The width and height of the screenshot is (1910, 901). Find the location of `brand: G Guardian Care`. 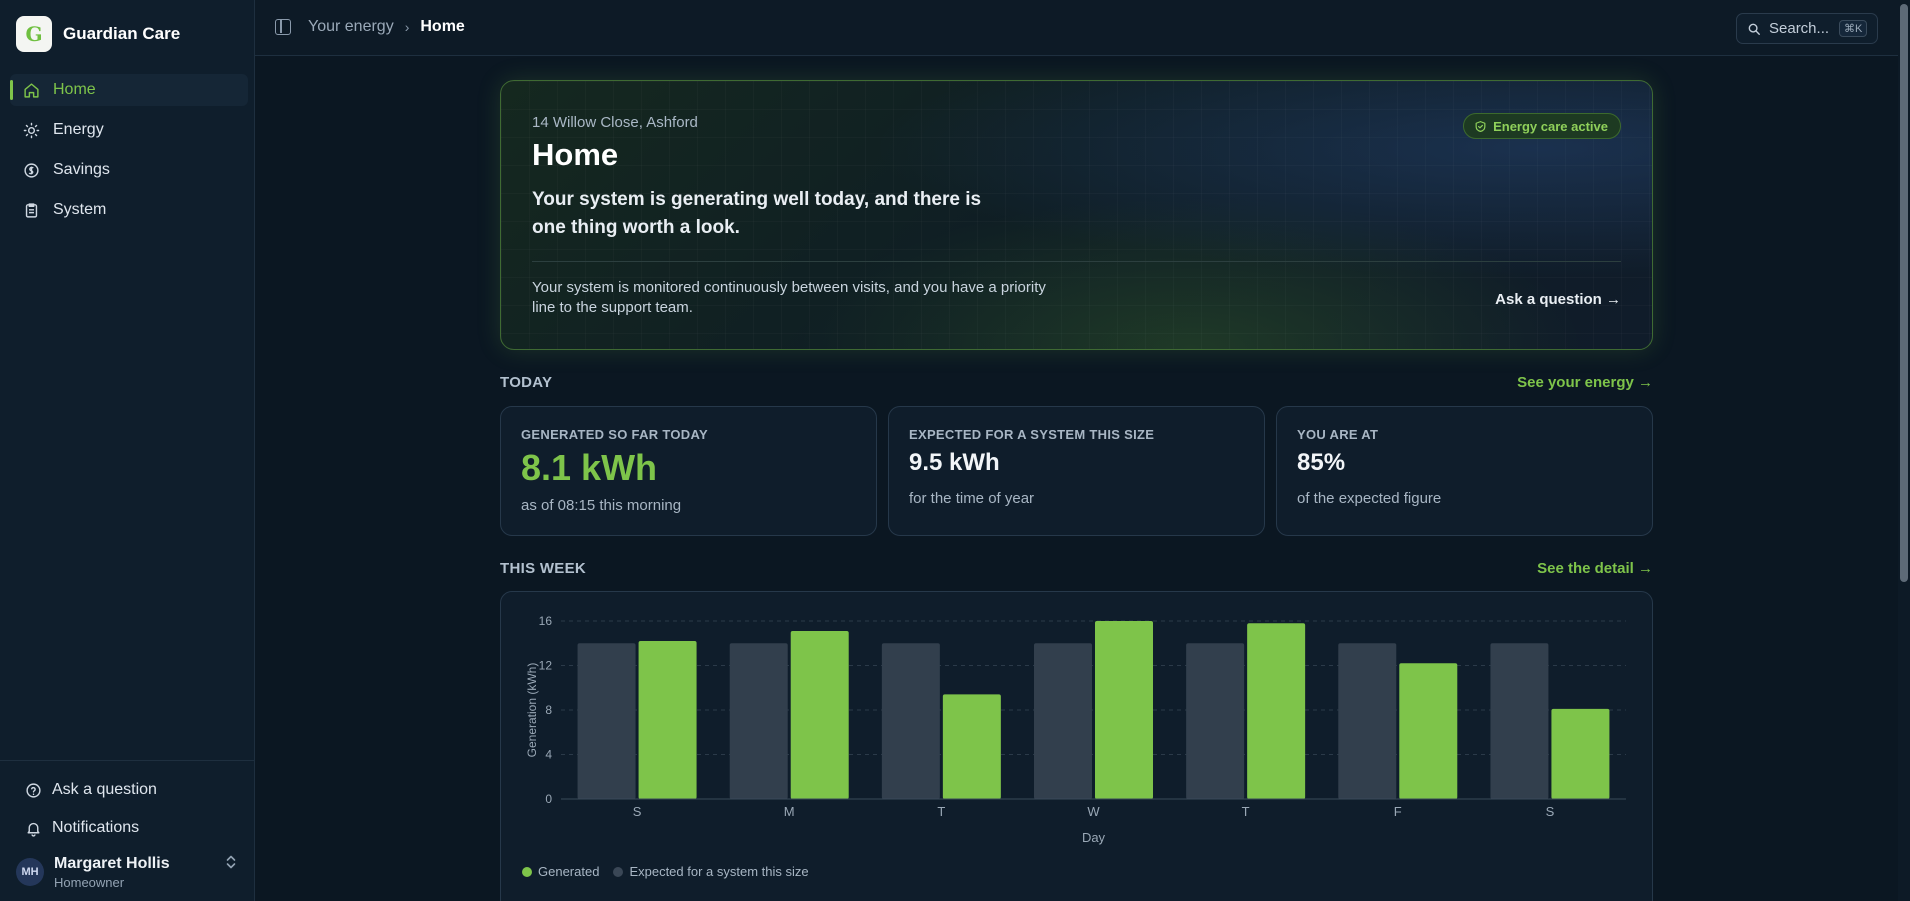

brand: G Guardian Care is located at coordinates (98, 34).